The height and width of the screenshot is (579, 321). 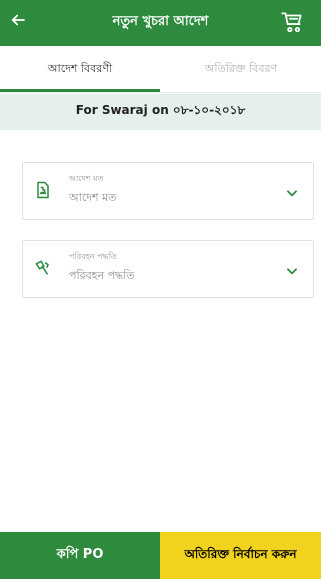 What do you see at coordinates (86, 178) in the screenshot?
I see `order-type-label: আদেশ মত` at bounding box center [86, 178].